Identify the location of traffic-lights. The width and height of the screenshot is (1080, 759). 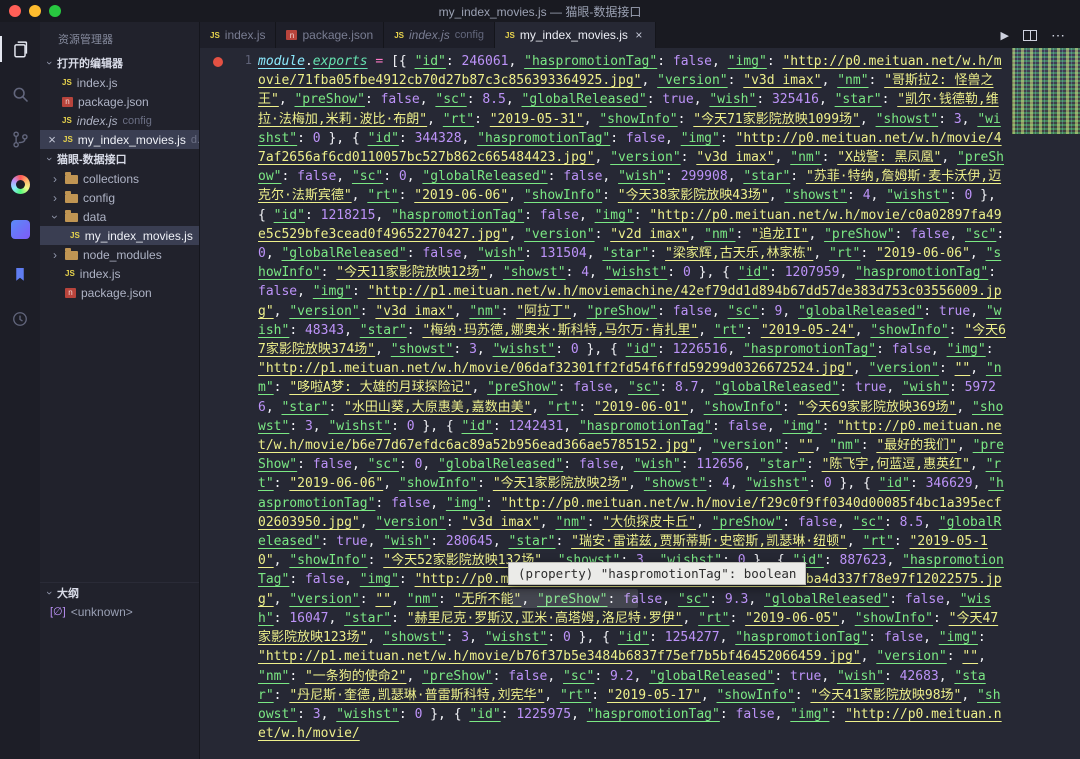
(35, 11).